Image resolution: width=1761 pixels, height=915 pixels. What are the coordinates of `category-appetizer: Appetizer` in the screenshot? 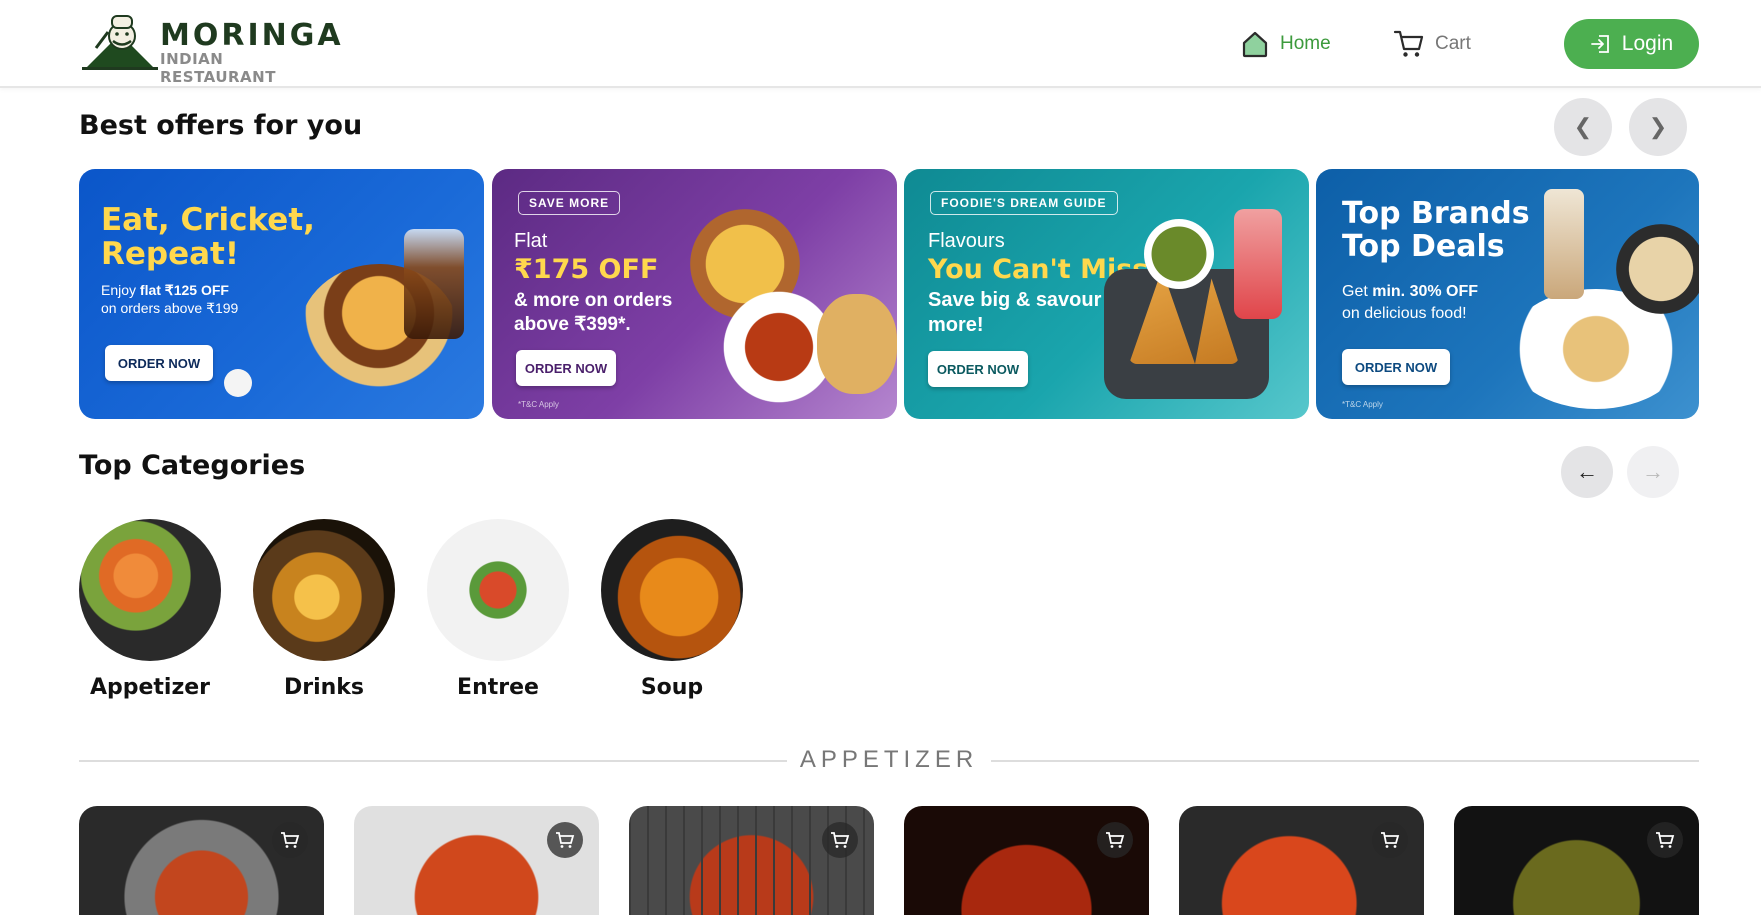 It's located at (150, 609).